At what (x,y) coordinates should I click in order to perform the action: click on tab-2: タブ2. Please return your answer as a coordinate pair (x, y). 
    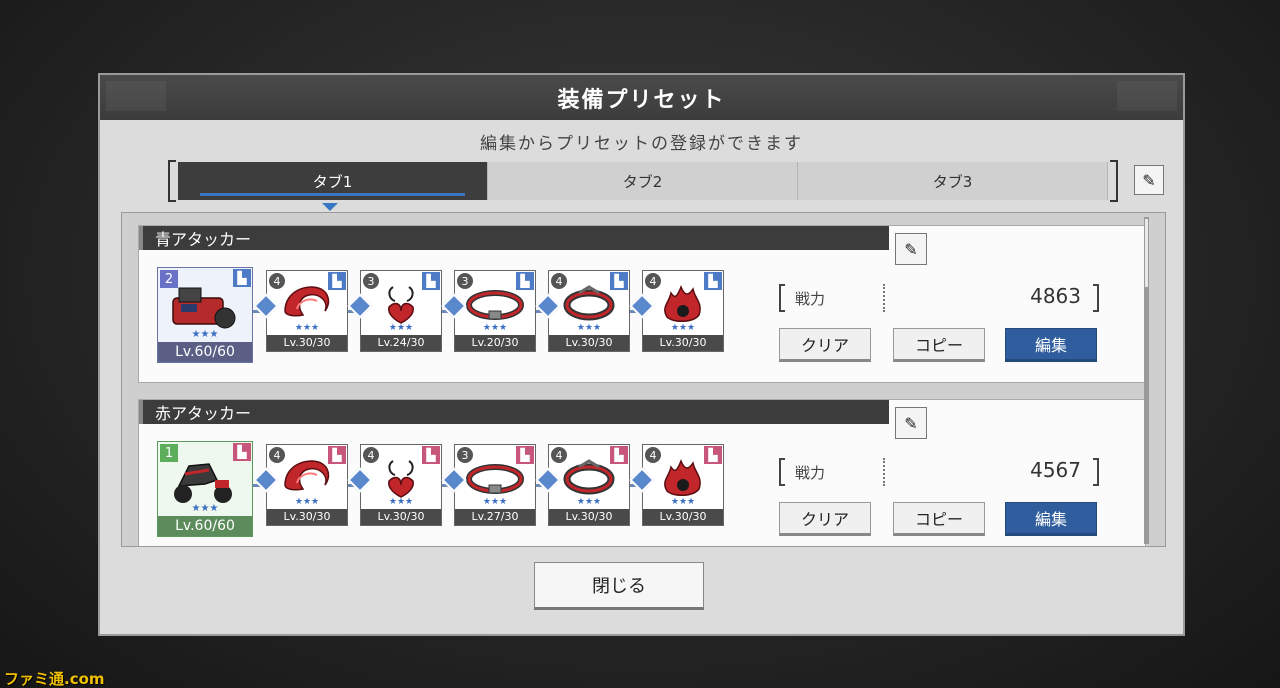
    Looking at the image, I should click on (643, 181).